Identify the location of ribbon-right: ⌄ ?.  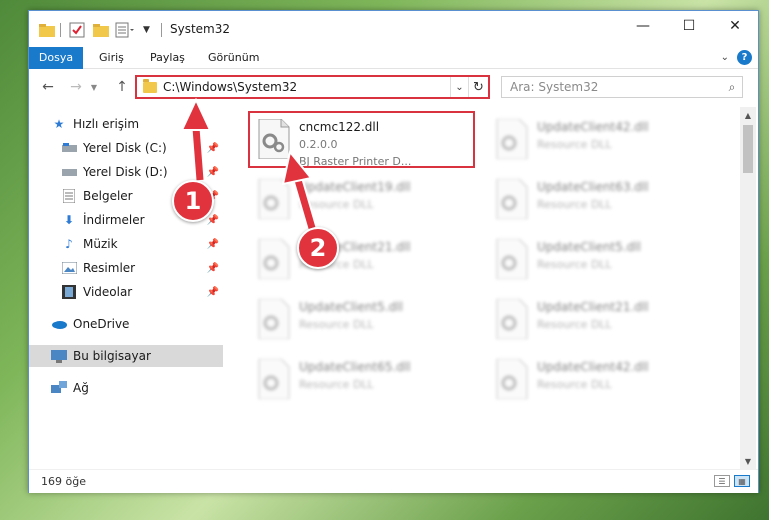
(736, 57).